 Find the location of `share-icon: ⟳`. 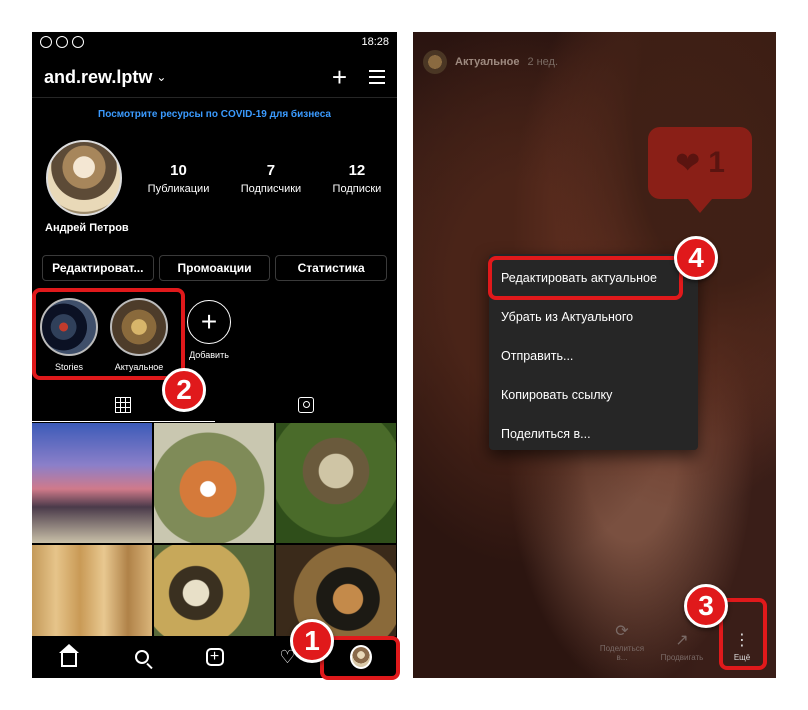

share-icon: ⟳ is located at coordinates (622, 631).